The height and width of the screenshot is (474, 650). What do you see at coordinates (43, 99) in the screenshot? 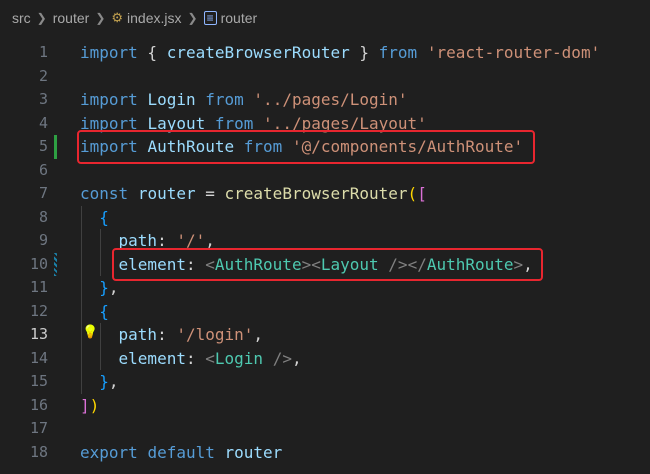
I see `line-number: 3` at bounding box center [43, 99].